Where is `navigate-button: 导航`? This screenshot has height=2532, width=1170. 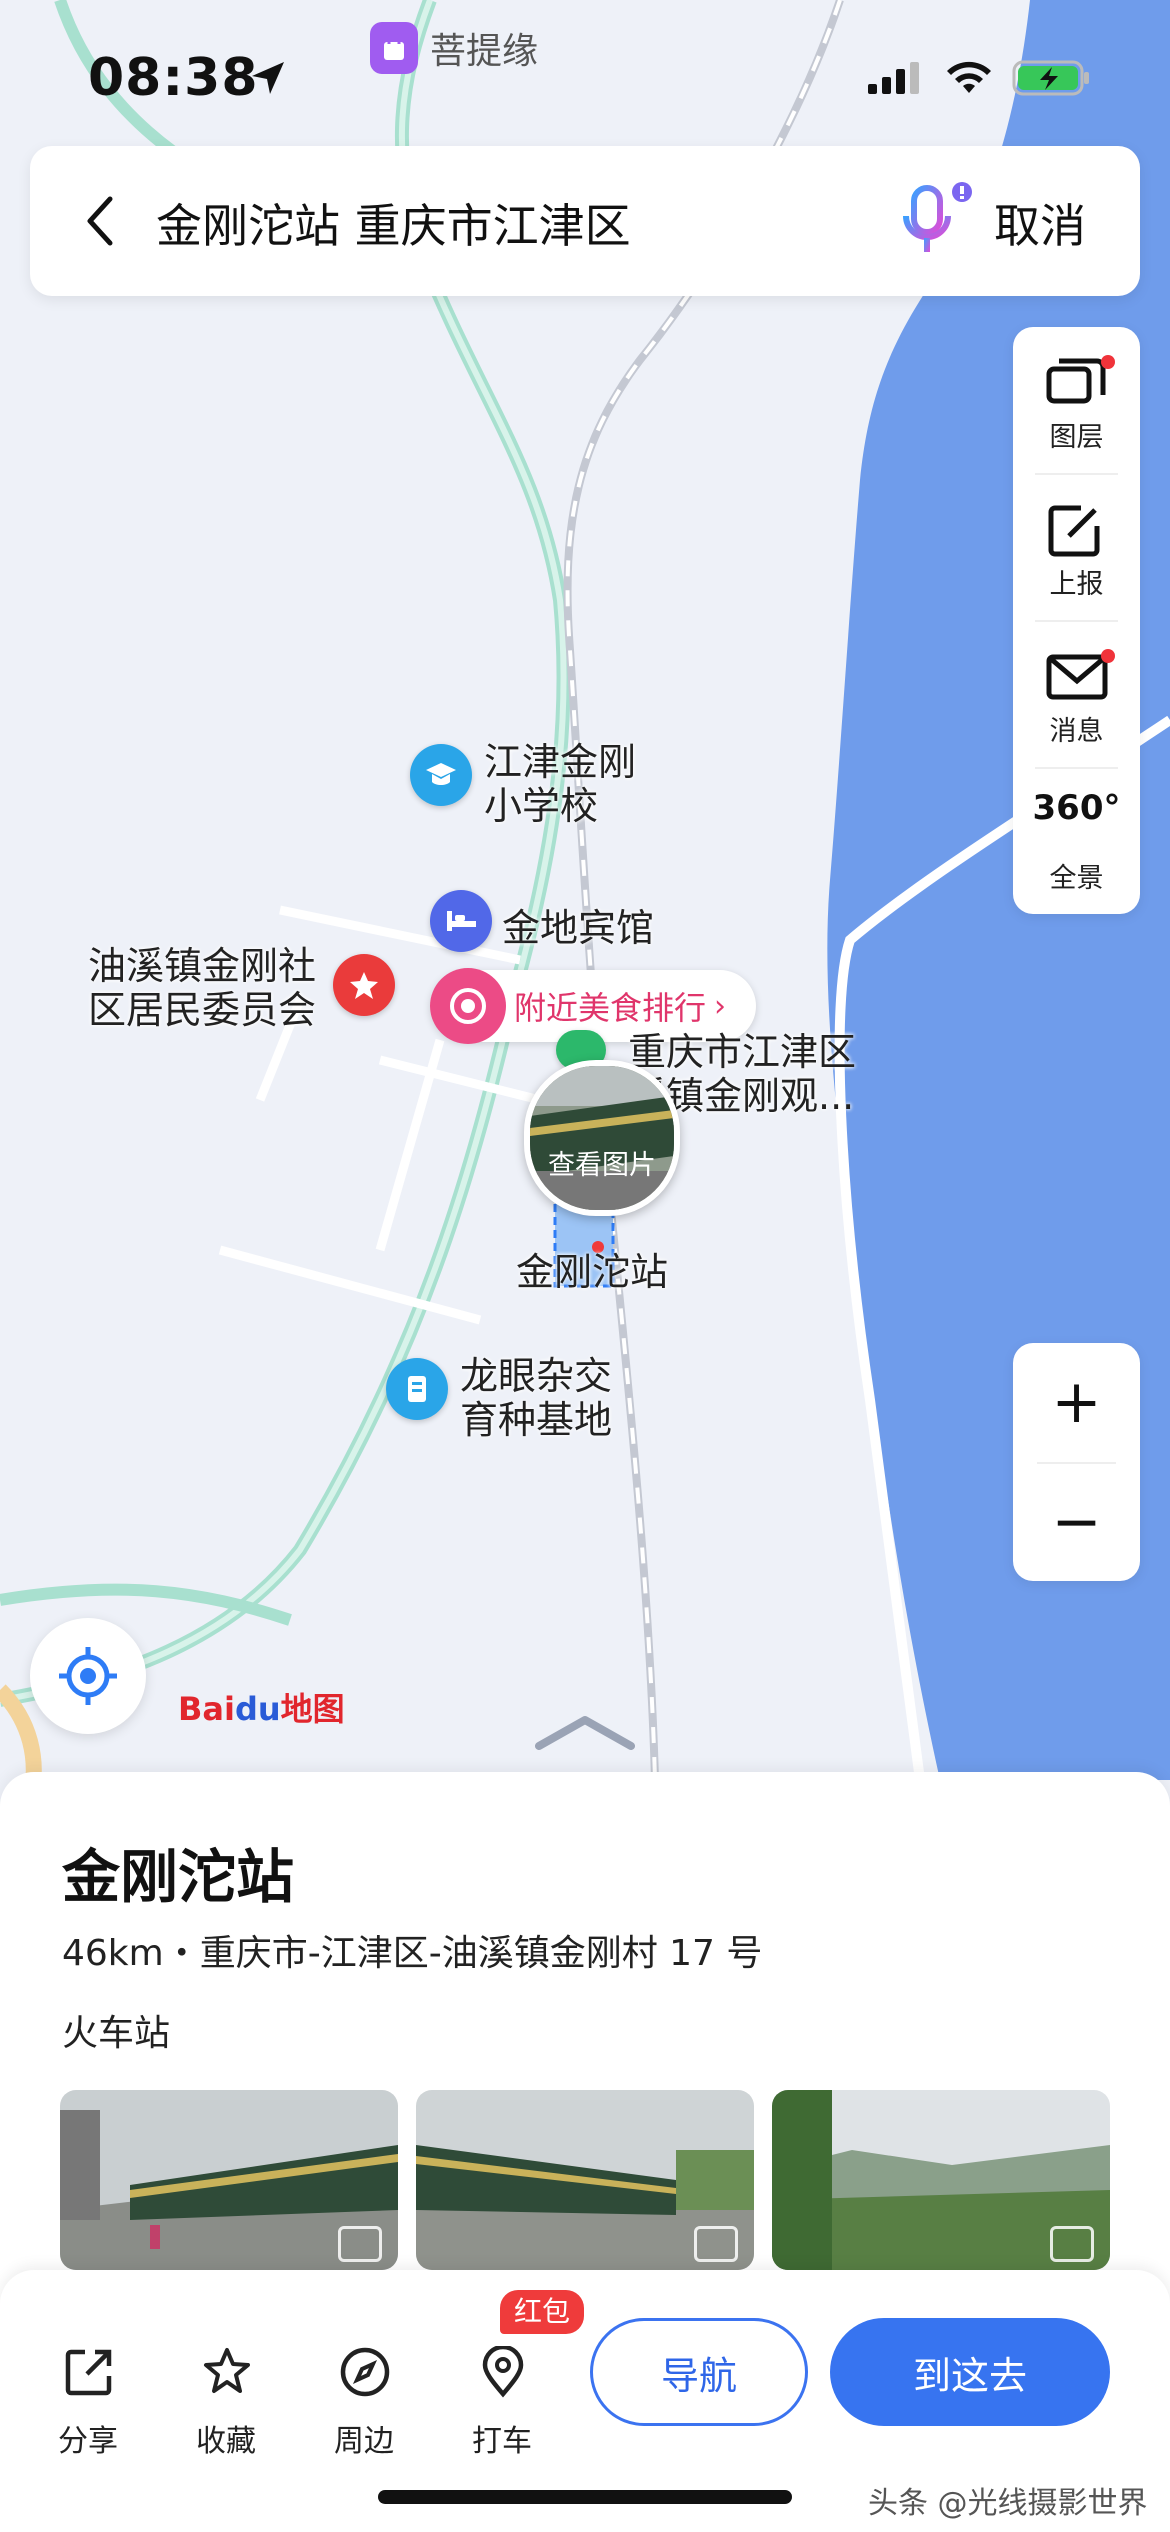
navigate-button: 导航 is located at coordinates (699, 2372).